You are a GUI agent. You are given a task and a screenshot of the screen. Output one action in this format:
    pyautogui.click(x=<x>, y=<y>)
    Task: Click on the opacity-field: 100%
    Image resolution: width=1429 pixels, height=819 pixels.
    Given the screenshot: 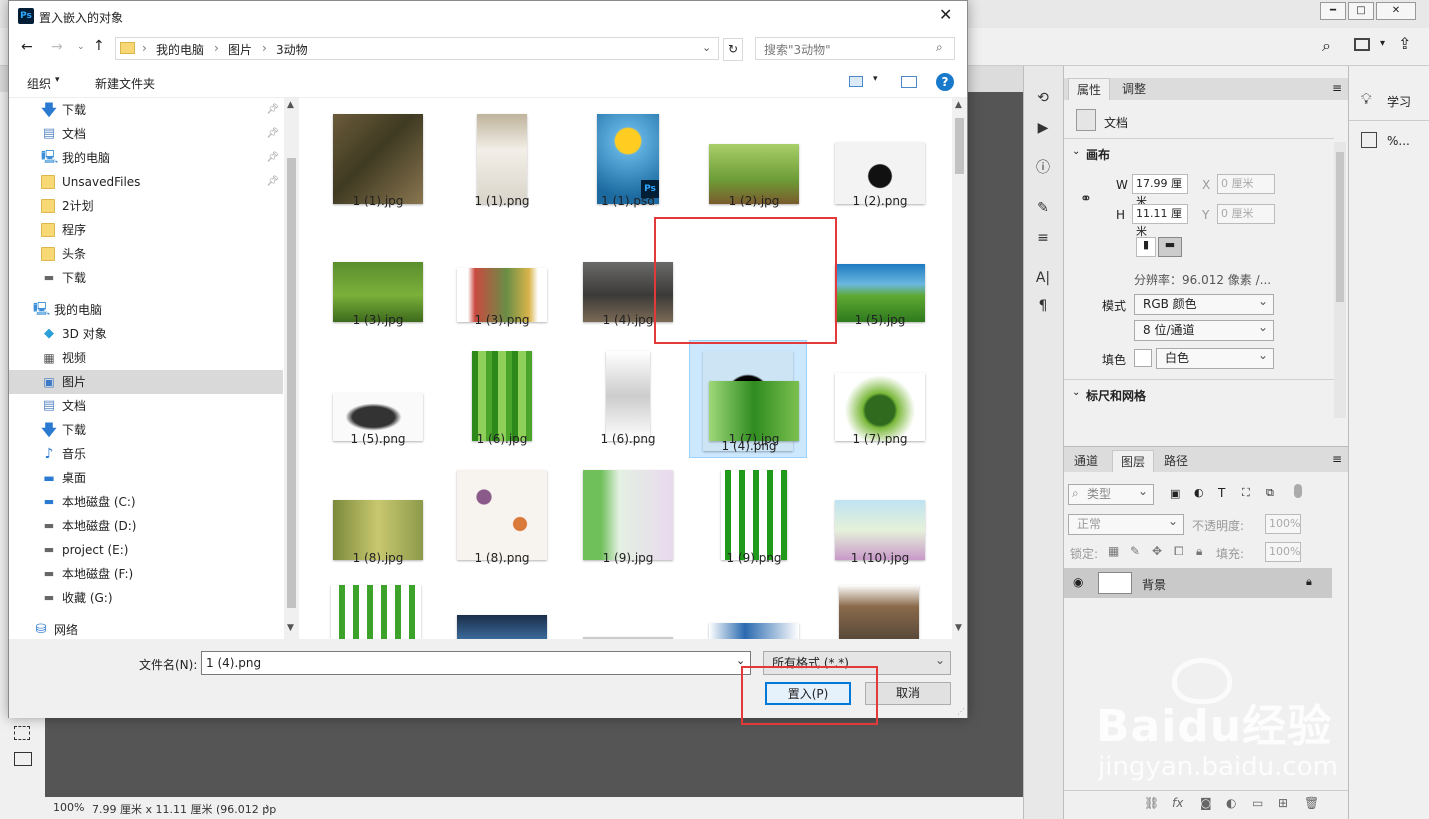 What is the action you would take?
    pyautogui.click(x=1283, y=524)
    